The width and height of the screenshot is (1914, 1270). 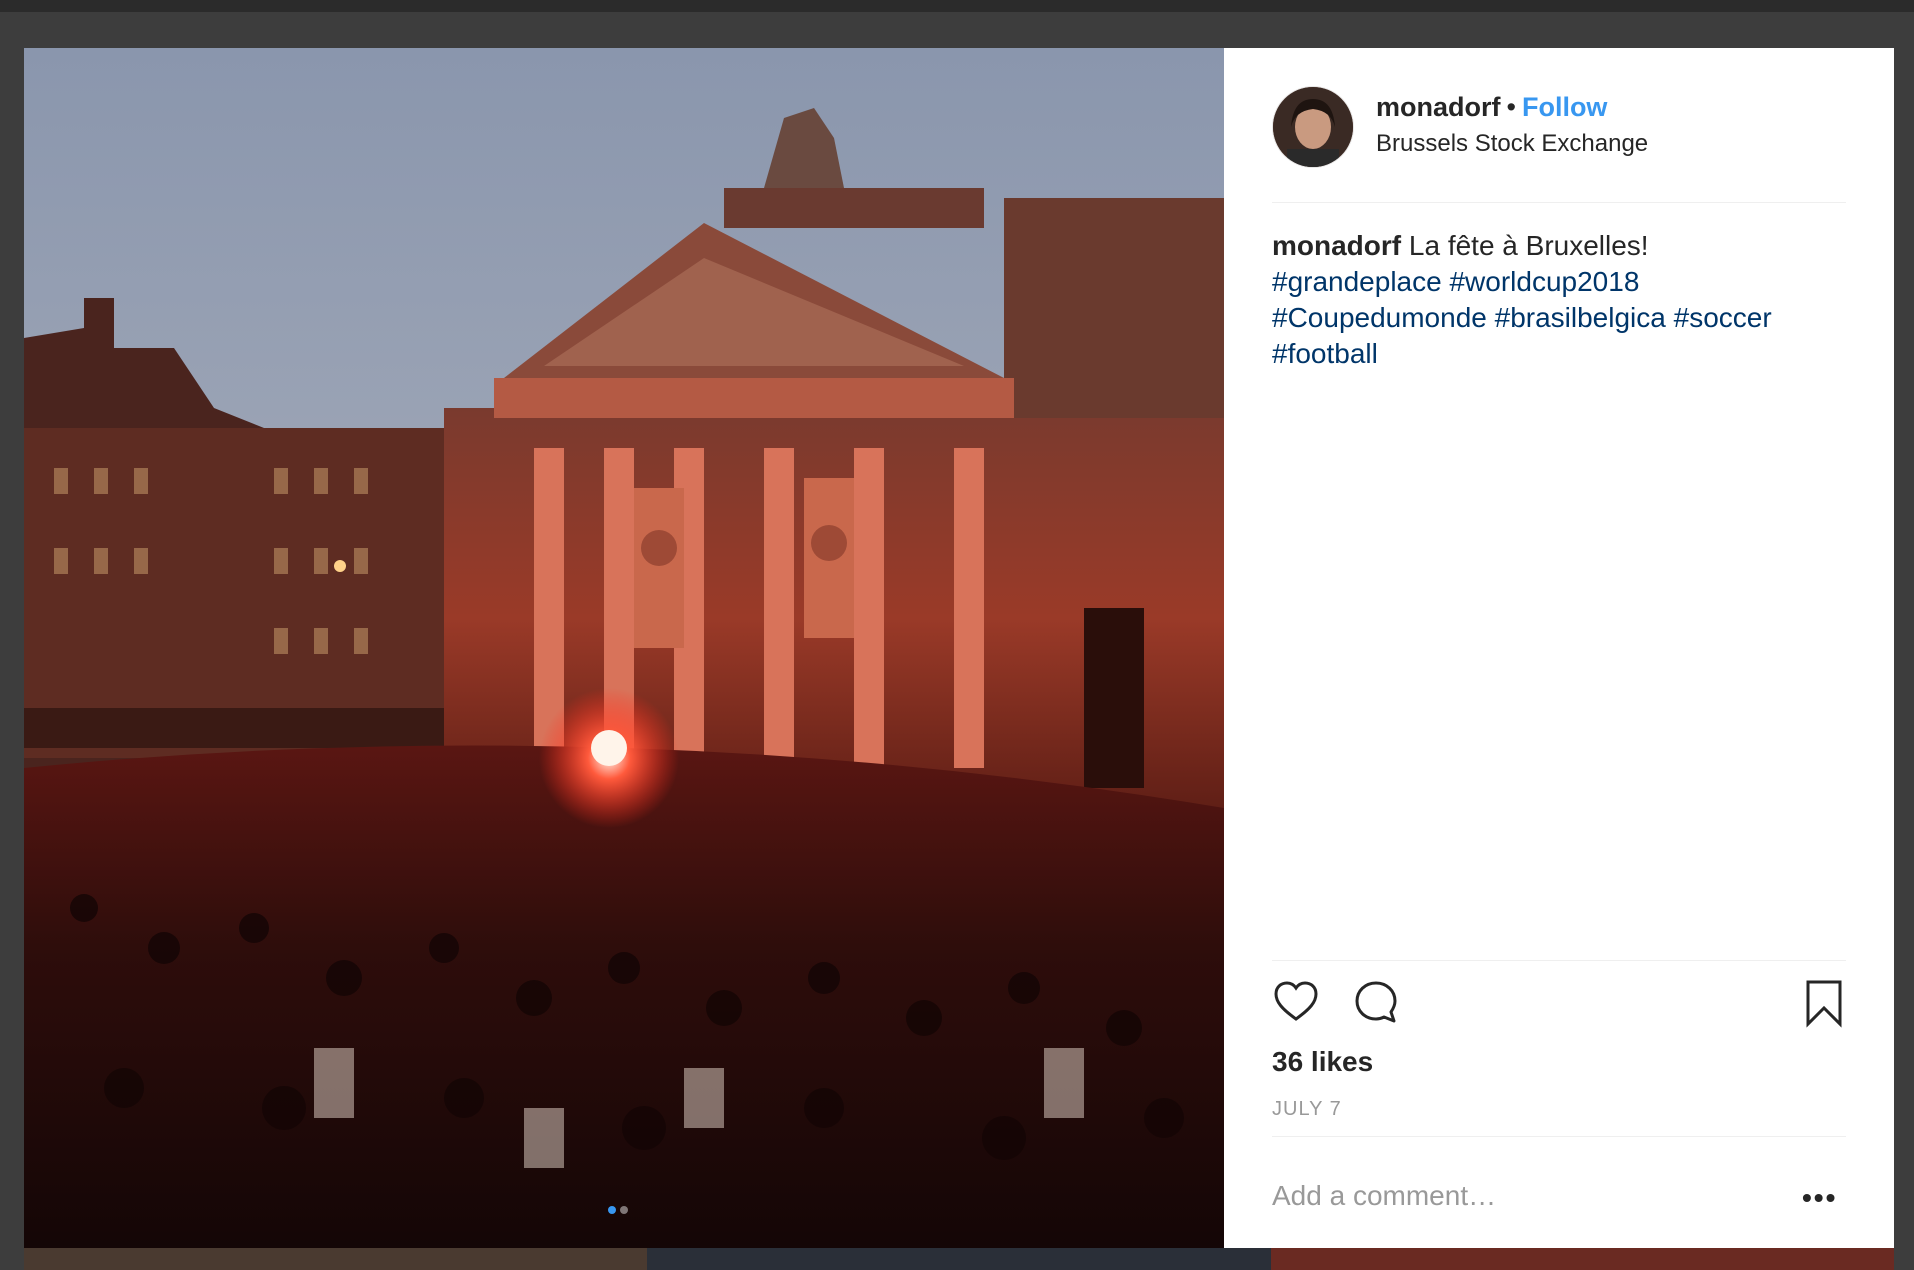 I want to click on avatar, so click(x=1313, y=127).